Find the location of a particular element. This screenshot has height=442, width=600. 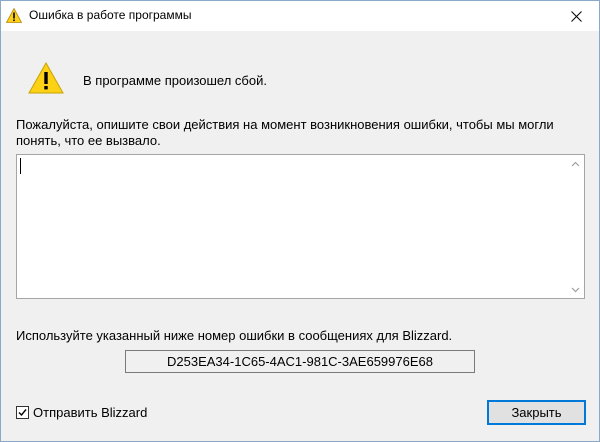

close-icon is located at coordinates (576, 16).